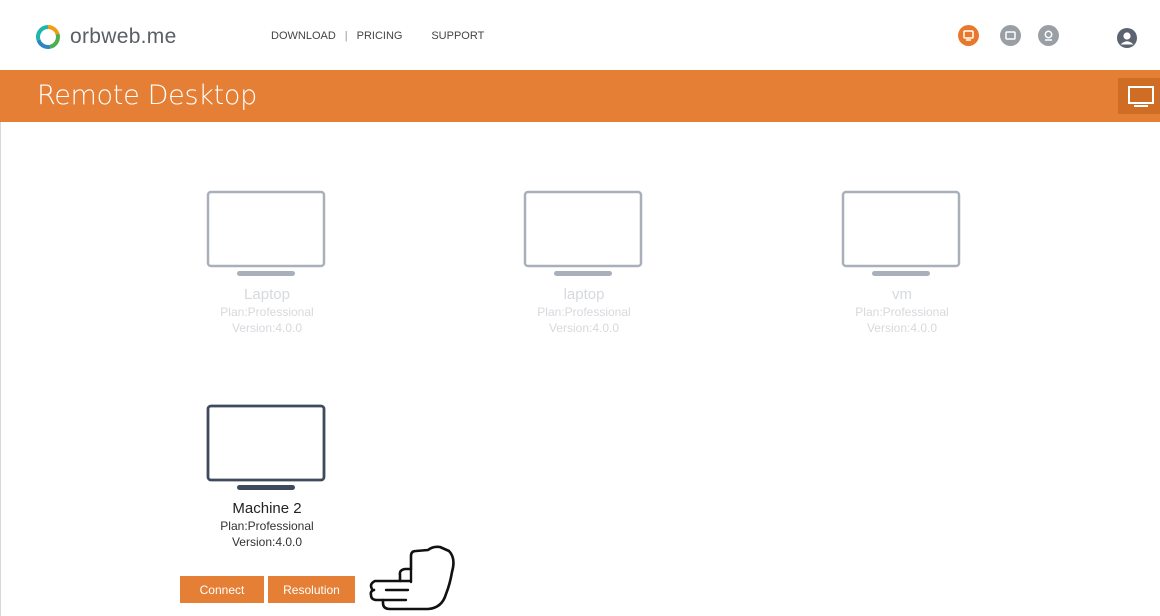  I want to click on files-icon, so click(1010, 35).